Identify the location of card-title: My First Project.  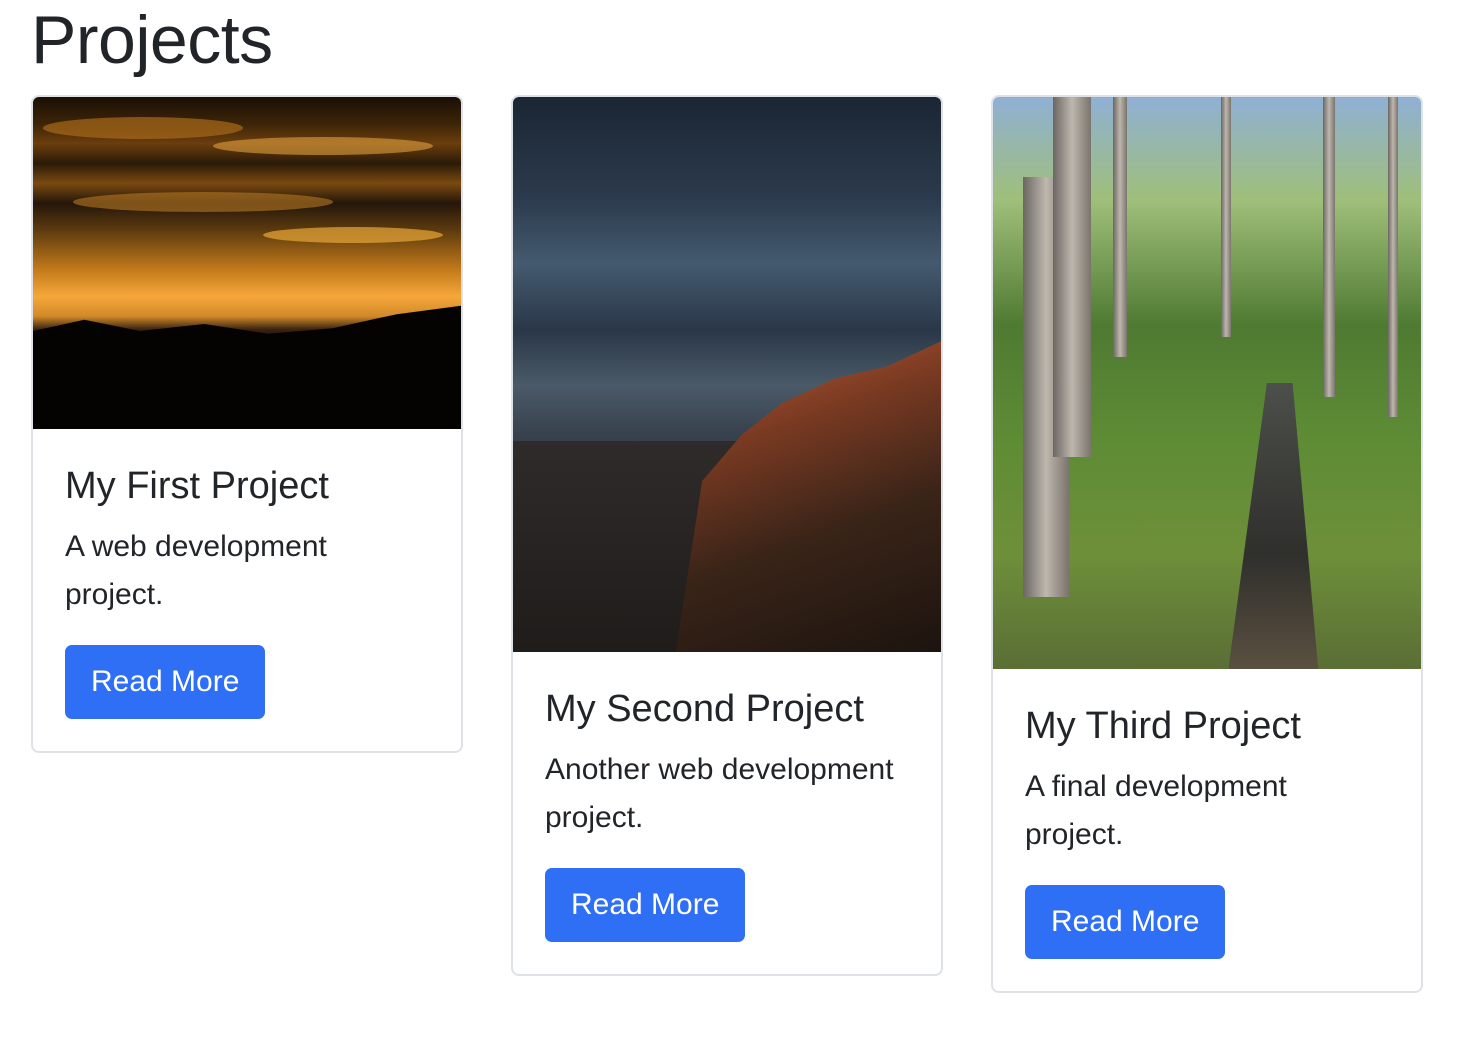
(197, 486).